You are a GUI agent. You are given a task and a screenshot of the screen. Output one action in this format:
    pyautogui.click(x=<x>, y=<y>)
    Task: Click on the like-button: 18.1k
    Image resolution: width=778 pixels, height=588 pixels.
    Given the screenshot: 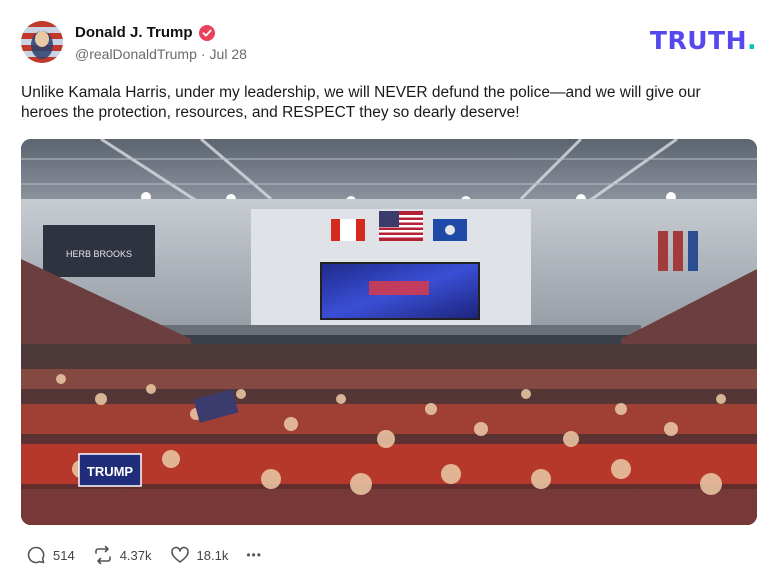 What is the action you would take?
    pyautogui.click(x=199, y=555)
    